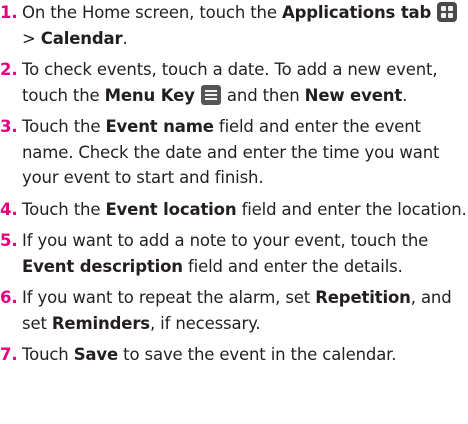 The image size is (468, 424). Describe the element at coordinates (9, 354) in the screenshot. I see `step-number: 7.` at that location.